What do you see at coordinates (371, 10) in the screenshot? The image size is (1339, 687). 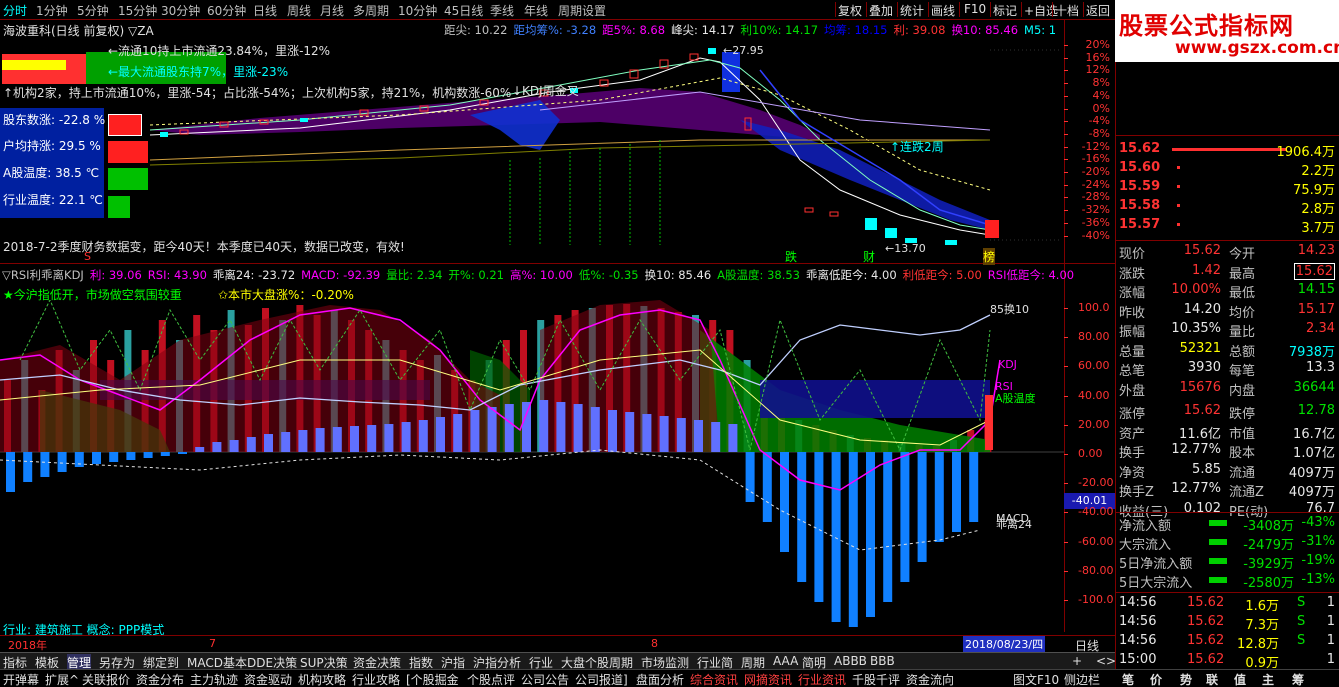 I see `tab-period-multi: 多周期` at bounding box center [371, 10].